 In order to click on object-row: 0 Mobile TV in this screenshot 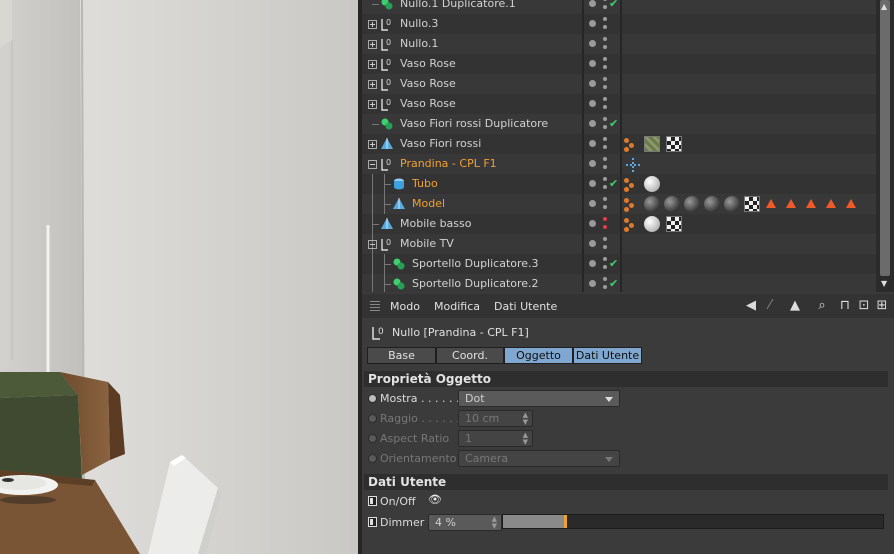, I will do `click(619, 244)`.